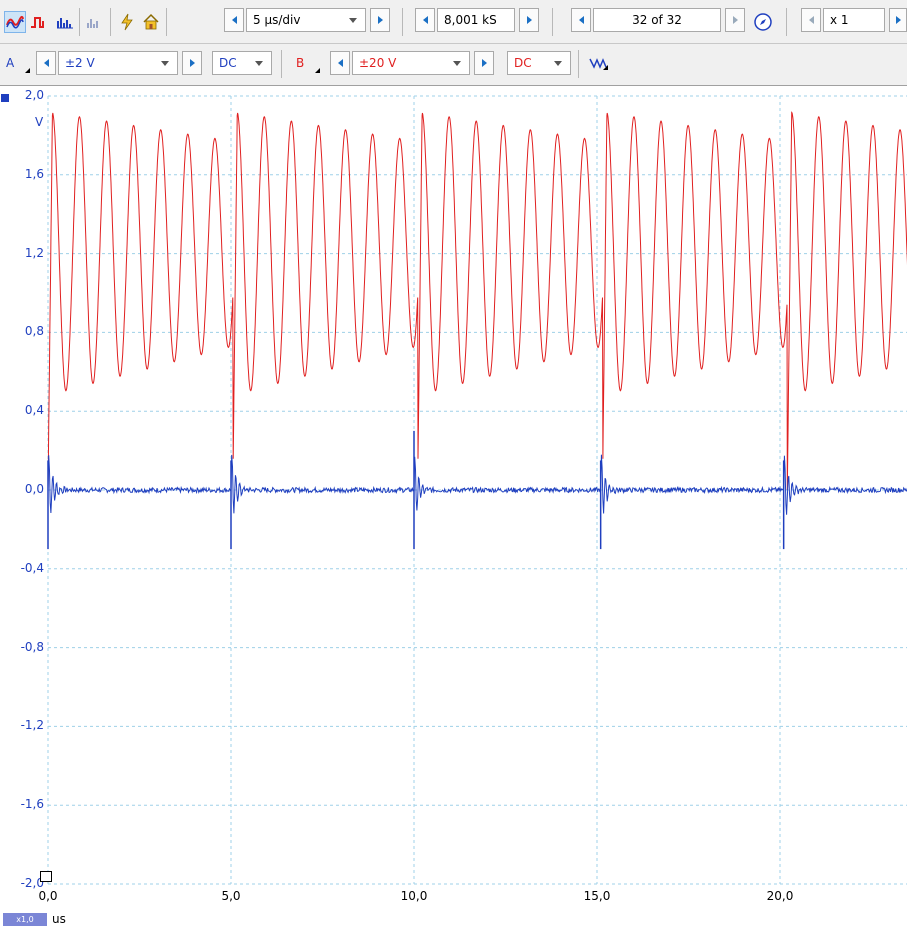 Image resolution: width=907 pixels, height=926 pixels. Describe the element at coordinates (854, 20) in the screenshot. I see `zoom-field: x 1` at that location.